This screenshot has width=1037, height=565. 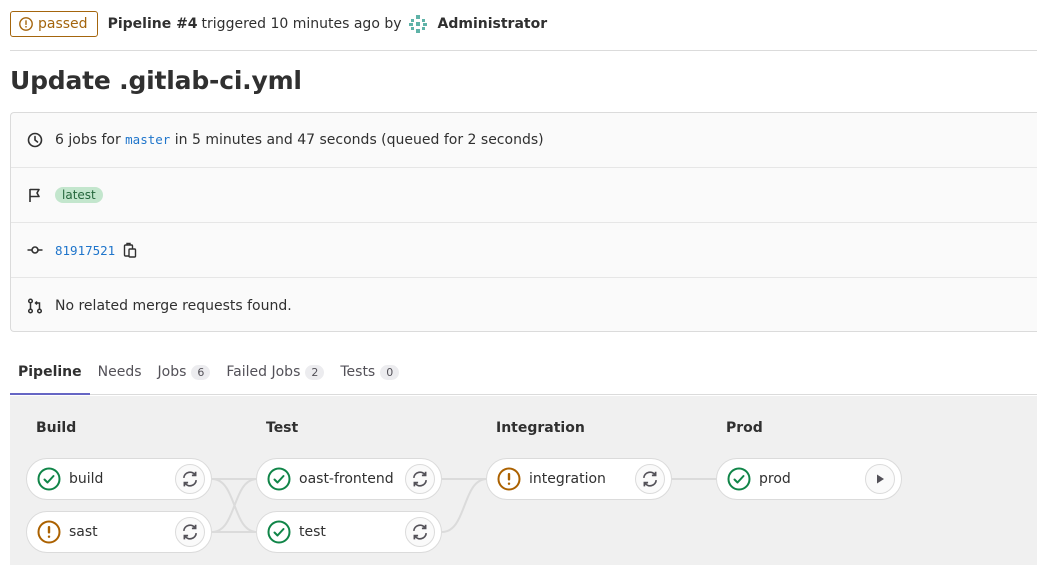 I want to click on job-name: integration, so click(x=567, y=479).